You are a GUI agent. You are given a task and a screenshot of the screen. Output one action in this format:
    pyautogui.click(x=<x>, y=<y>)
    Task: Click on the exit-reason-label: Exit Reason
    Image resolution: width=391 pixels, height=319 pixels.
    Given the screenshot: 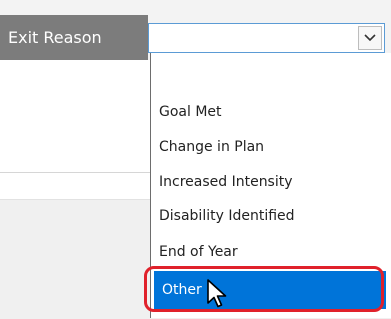 What is the action you would take?
    pyautogui.click(x=74, y=37)
    